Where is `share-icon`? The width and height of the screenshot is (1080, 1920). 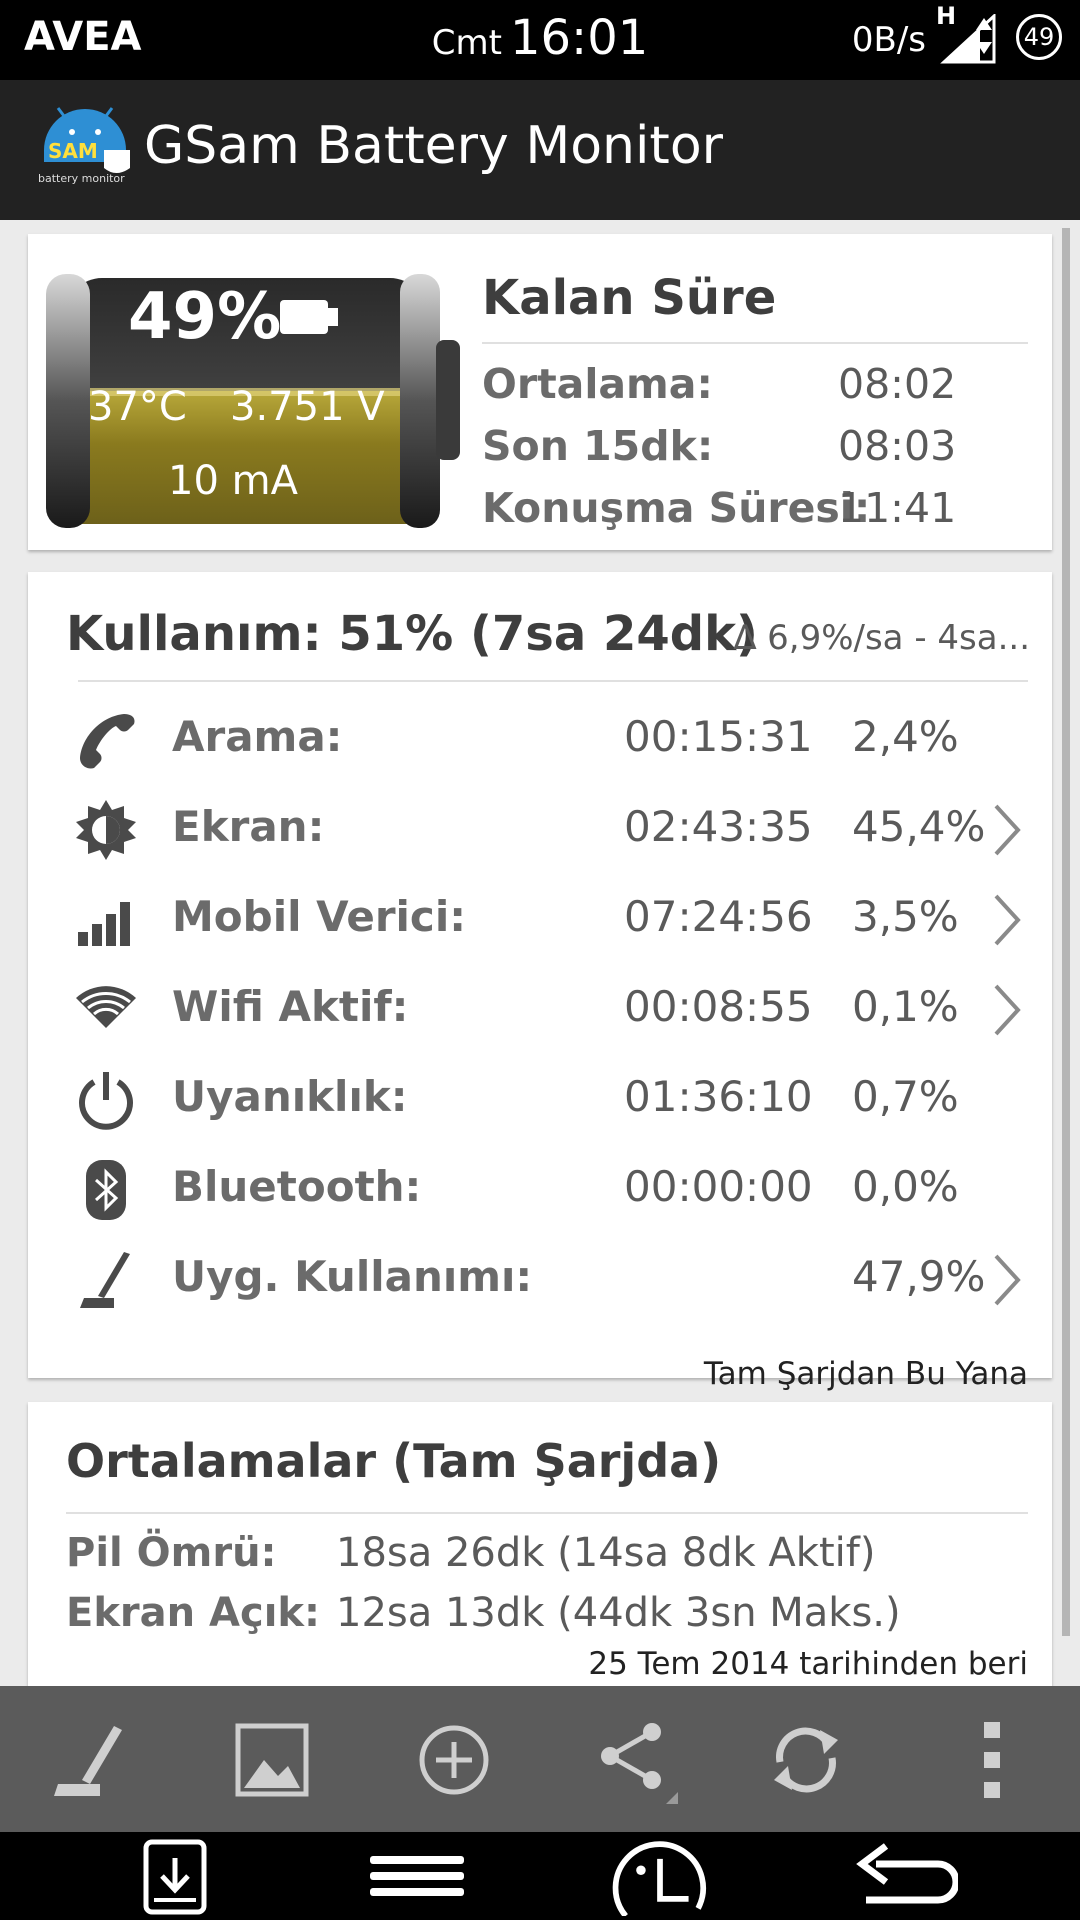 share-icon is located at coordinates (634, 1760).